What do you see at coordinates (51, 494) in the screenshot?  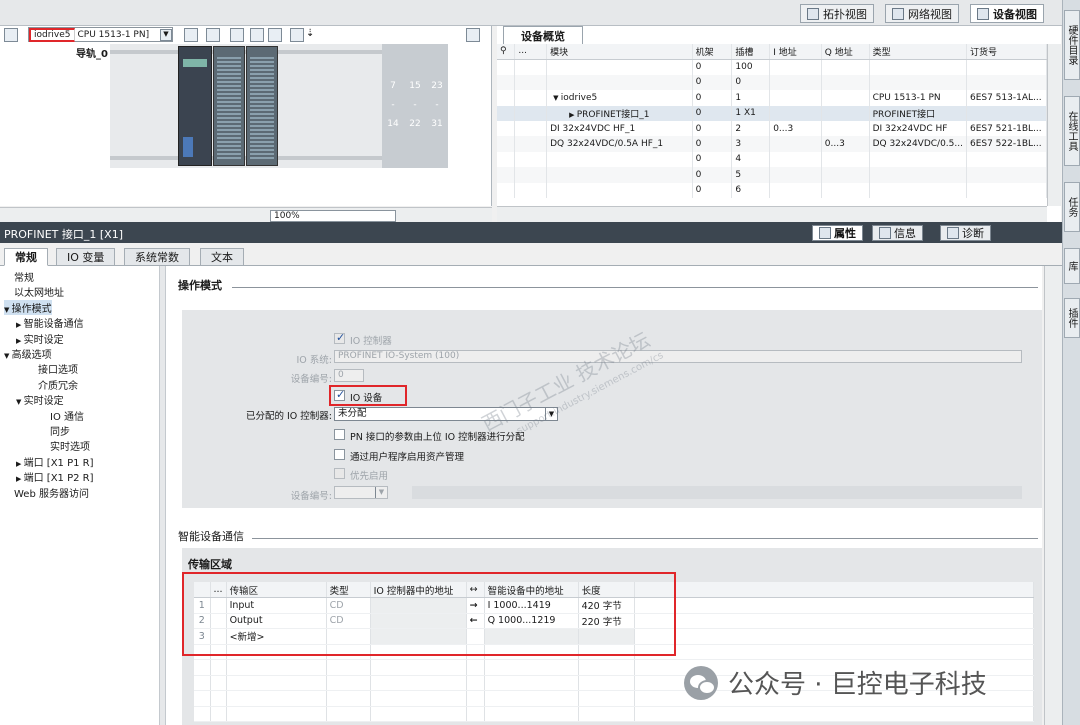 I see `nav-item-label: Web 服务器访问` at bounding box center [51, 494].